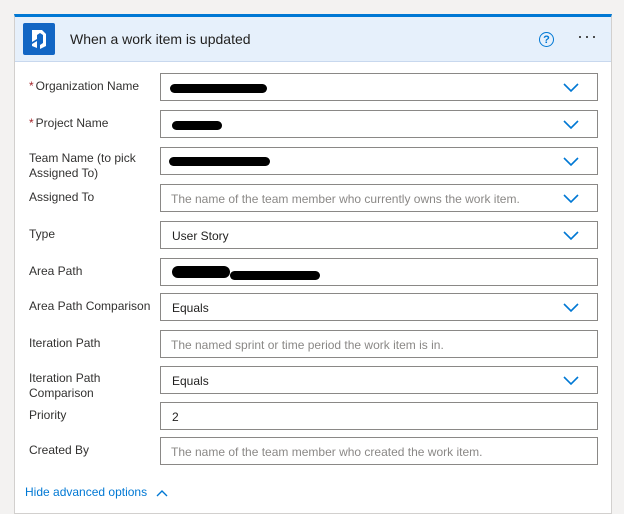 The image size is (624, 514). I want to click on assigned-to-label: Assigned To, so click(62, 197).